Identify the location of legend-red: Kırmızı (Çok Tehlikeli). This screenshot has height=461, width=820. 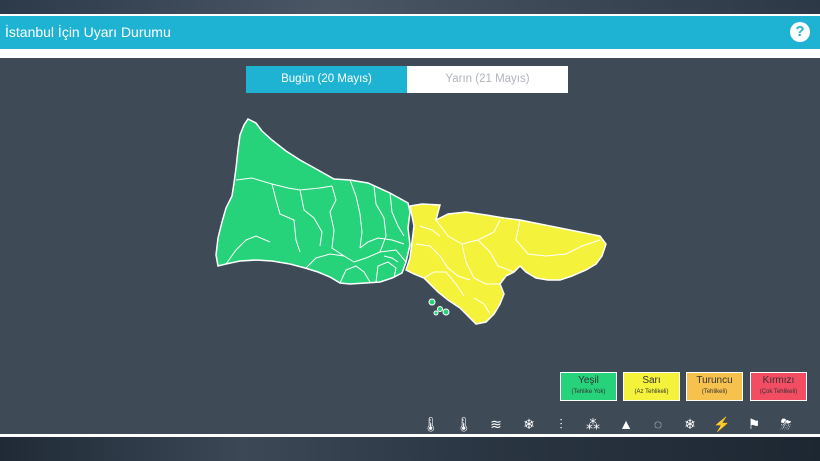
(778, 386).